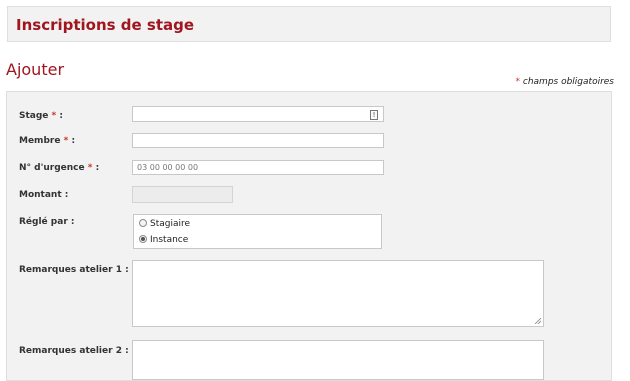 The height and width of the screenshot is (381, 630). Describe the element at coordinates (169, 240) in the screenshot. I see `radio-instance-label: Instance` at that location.